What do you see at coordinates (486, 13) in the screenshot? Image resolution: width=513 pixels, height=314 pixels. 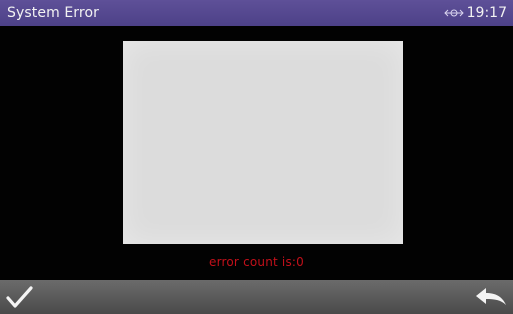 I see `clock: 19:17` at bounding box center [486, 13].